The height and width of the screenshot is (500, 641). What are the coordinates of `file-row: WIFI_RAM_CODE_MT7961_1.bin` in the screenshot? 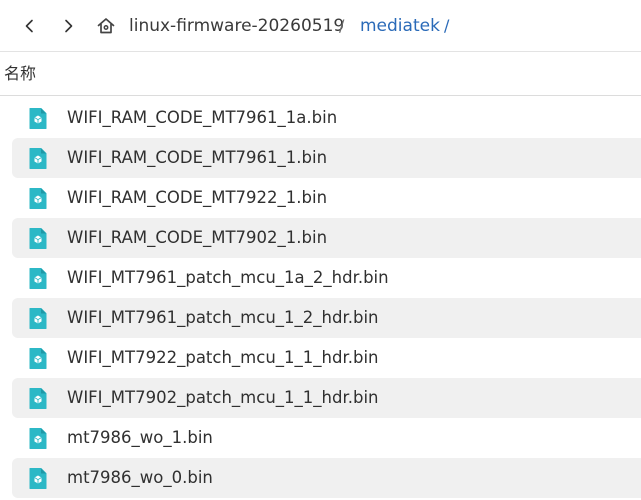 It's located at (326, 158).